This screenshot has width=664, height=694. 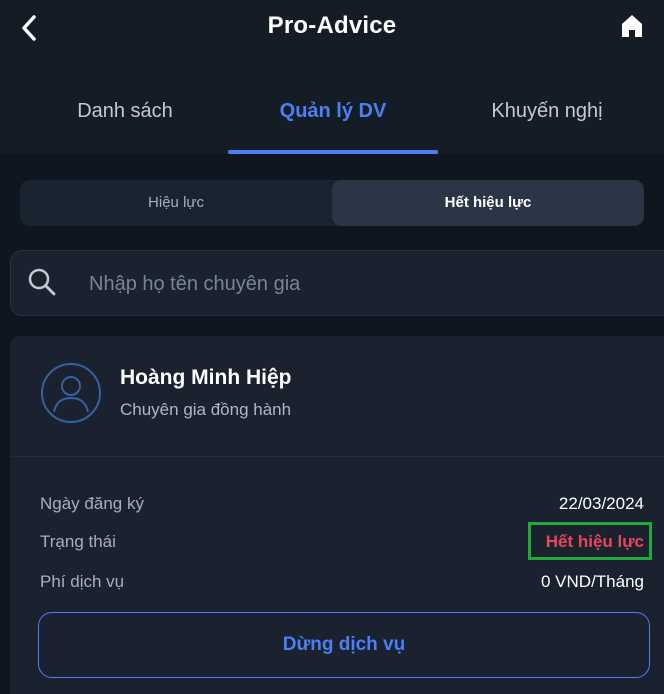 I want to click on card-divider, so click(x=337, y=456).